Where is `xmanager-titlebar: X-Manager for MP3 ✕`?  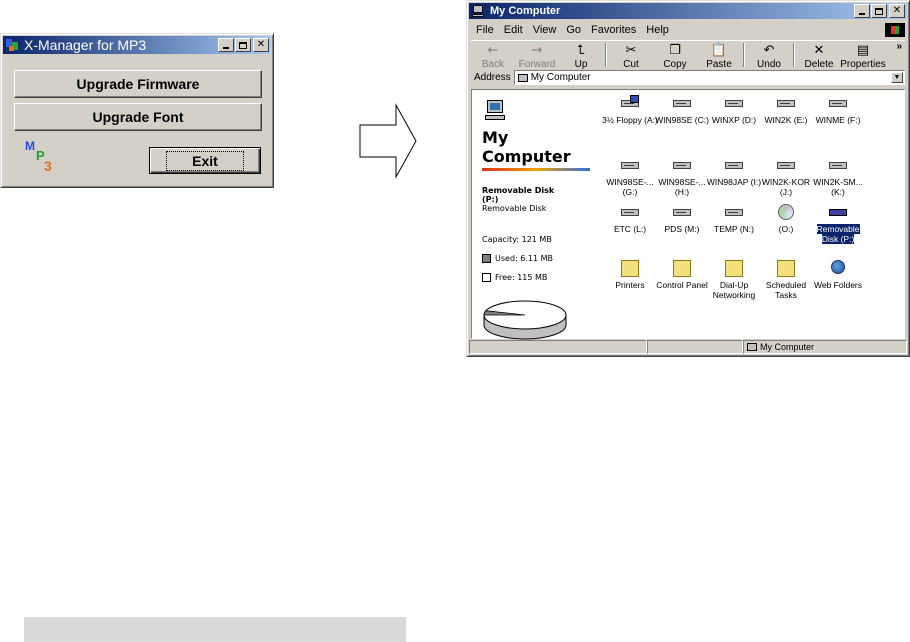 xmanager-titlebar: X-Manager for MP3 ✕ is located at coordinates (137, 45).